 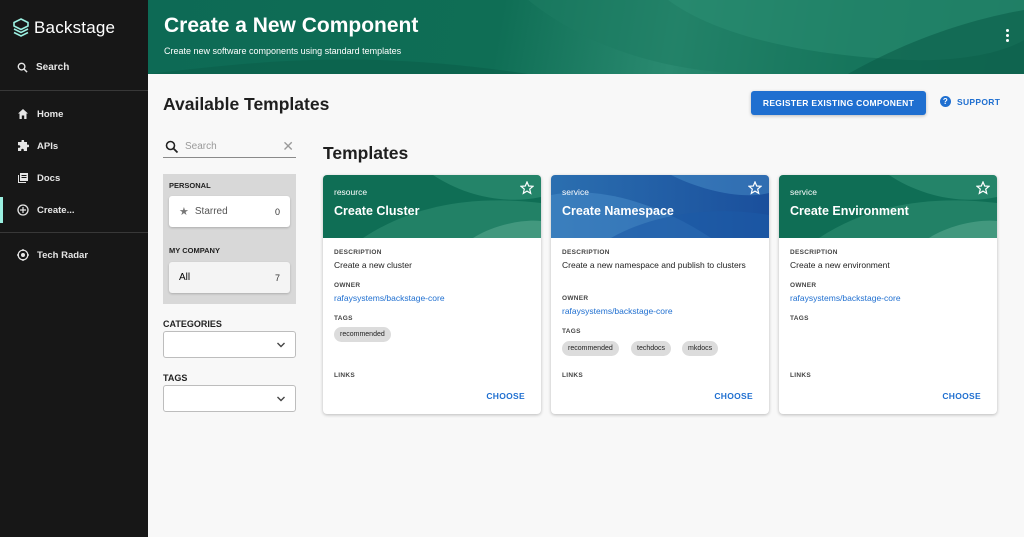 I want to click on star-icon: ★, so click(x=184, y=212).